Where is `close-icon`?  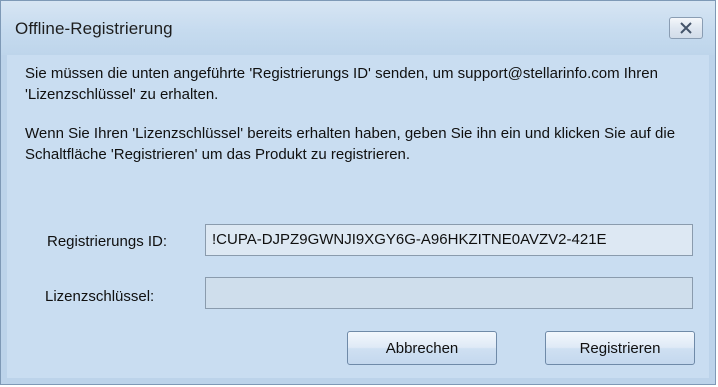 close-icon is located at coordinates (686, 28).